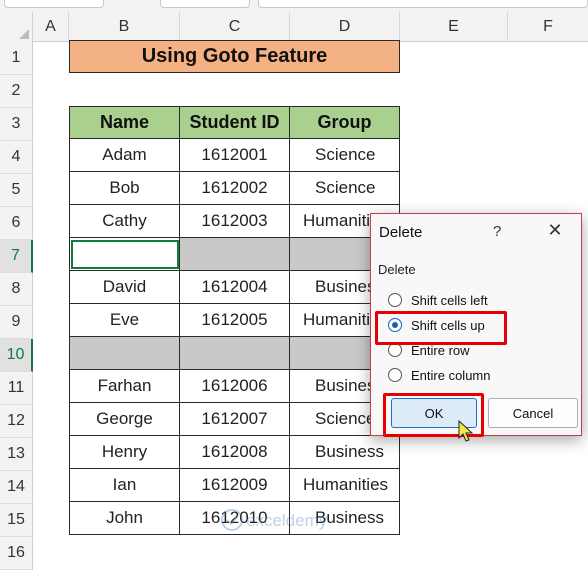 Image resolution: width=588 pixels, height=570 pixels. I want to click on cell-student-id: 1612002, so click(235, 188).